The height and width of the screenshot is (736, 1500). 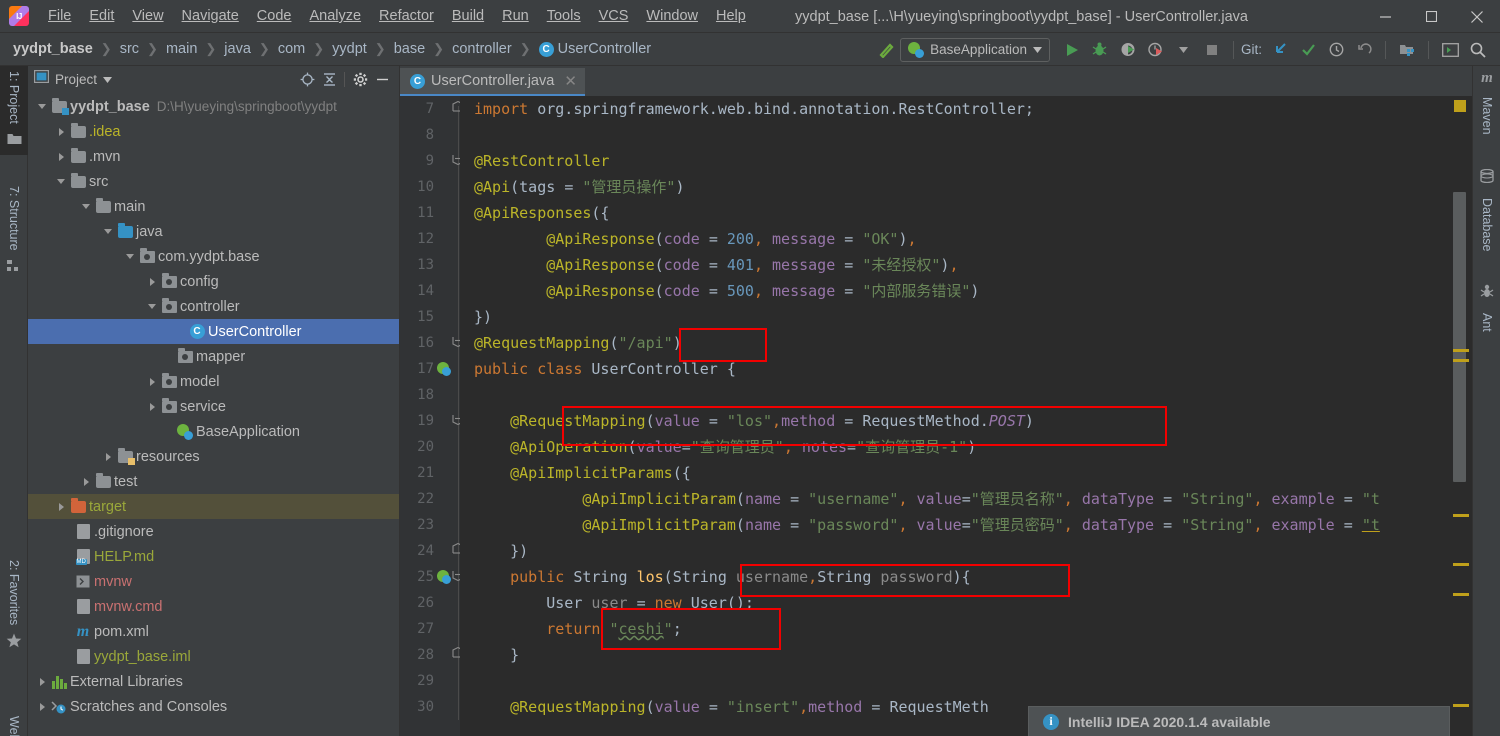 I want to click on breadcrumb-java: java, so click(x=237, y=49).